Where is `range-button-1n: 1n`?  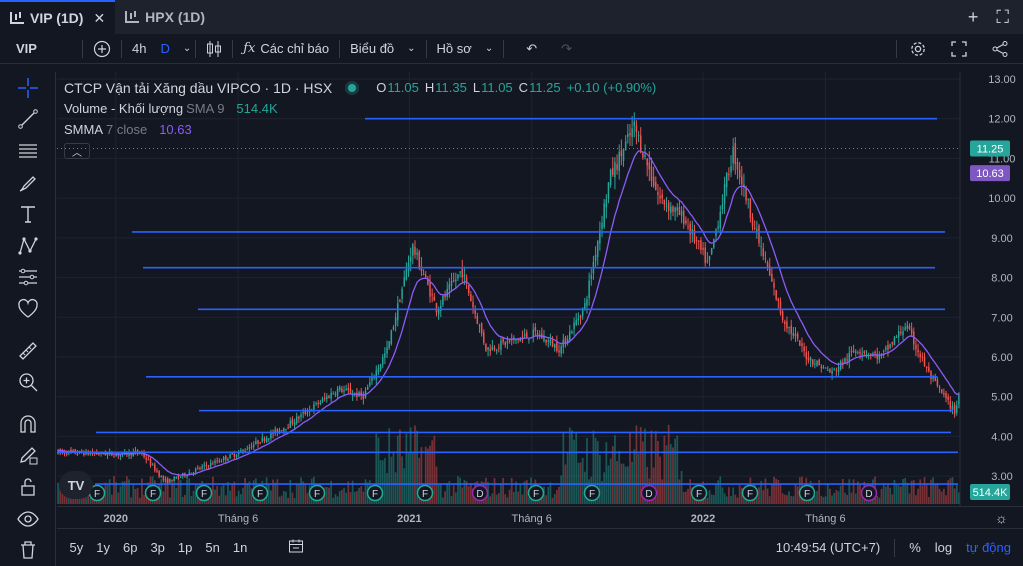
range-button-1n: 1n is located at coordinates (239, 547).